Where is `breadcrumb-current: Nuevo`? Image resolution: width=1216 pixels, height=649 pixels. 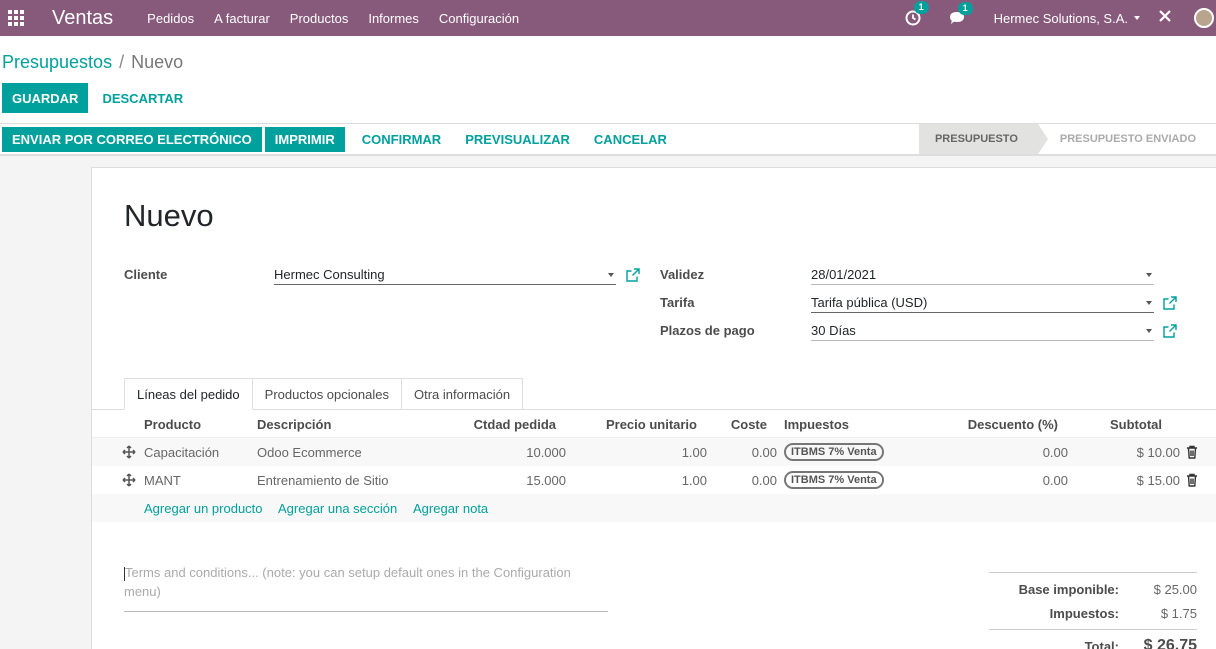
breadcrumb-current: Nuevo is located at coordinates (157, 62).